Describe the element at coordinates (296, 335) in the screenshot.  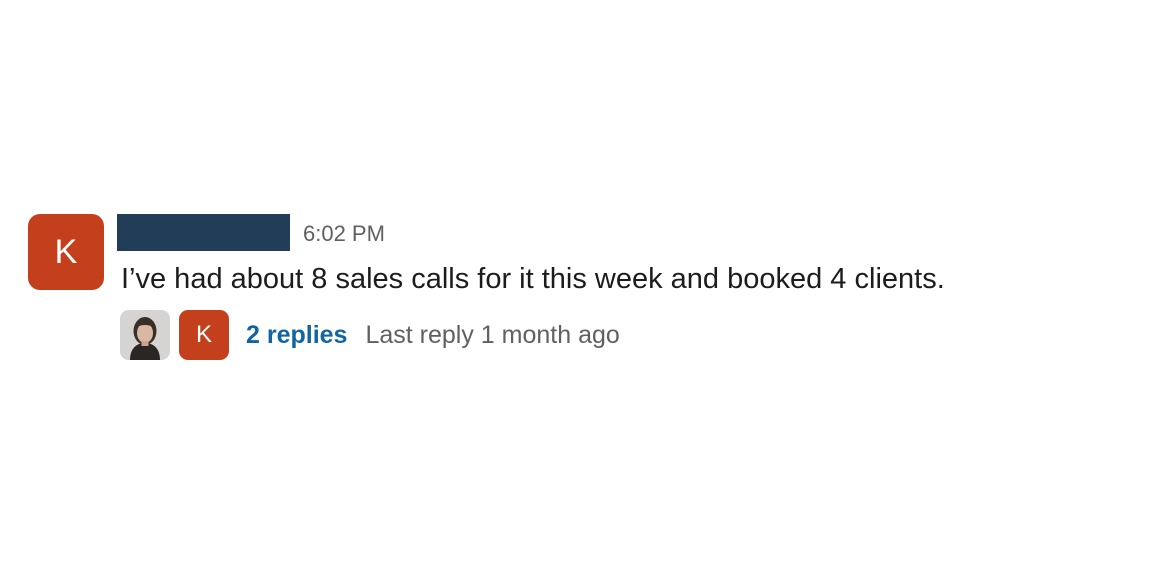
I see `replies-link: 2 replies` at that location.